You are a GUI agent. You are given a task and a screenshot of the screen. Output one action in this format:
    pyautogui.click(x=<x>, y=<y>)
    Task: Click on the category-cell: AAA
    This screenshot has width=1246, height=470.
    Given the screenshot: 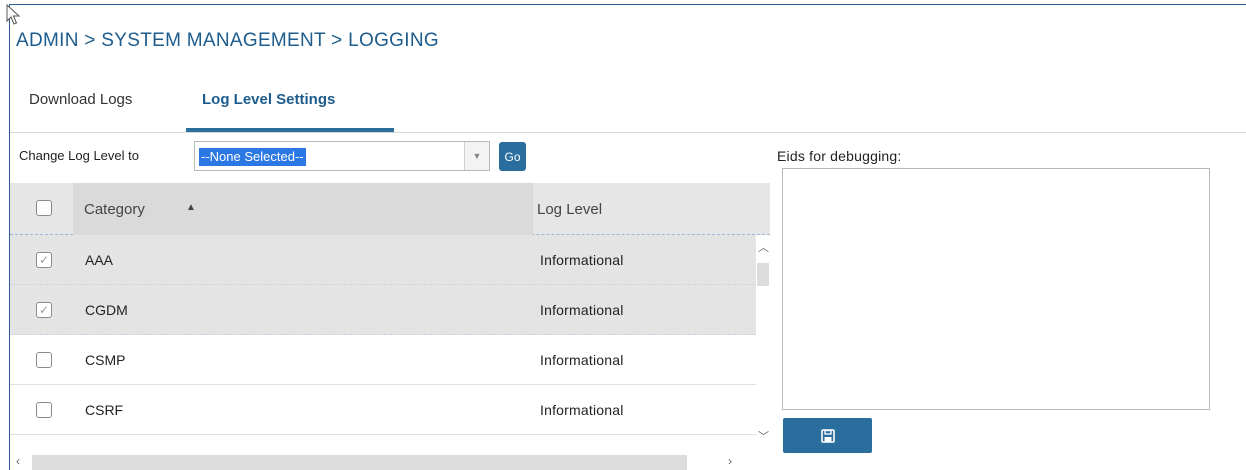 What is the action you would take?
    pyautogui.click(x=99, y=260)
    